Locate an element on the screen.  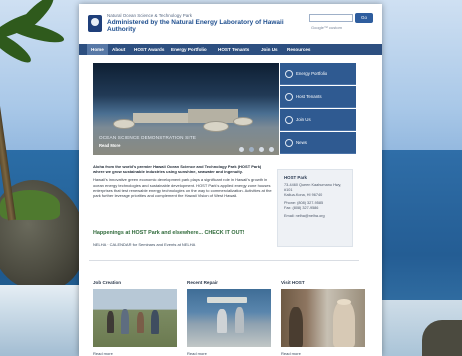
search-button: Go is located at coordinates (364, 18).